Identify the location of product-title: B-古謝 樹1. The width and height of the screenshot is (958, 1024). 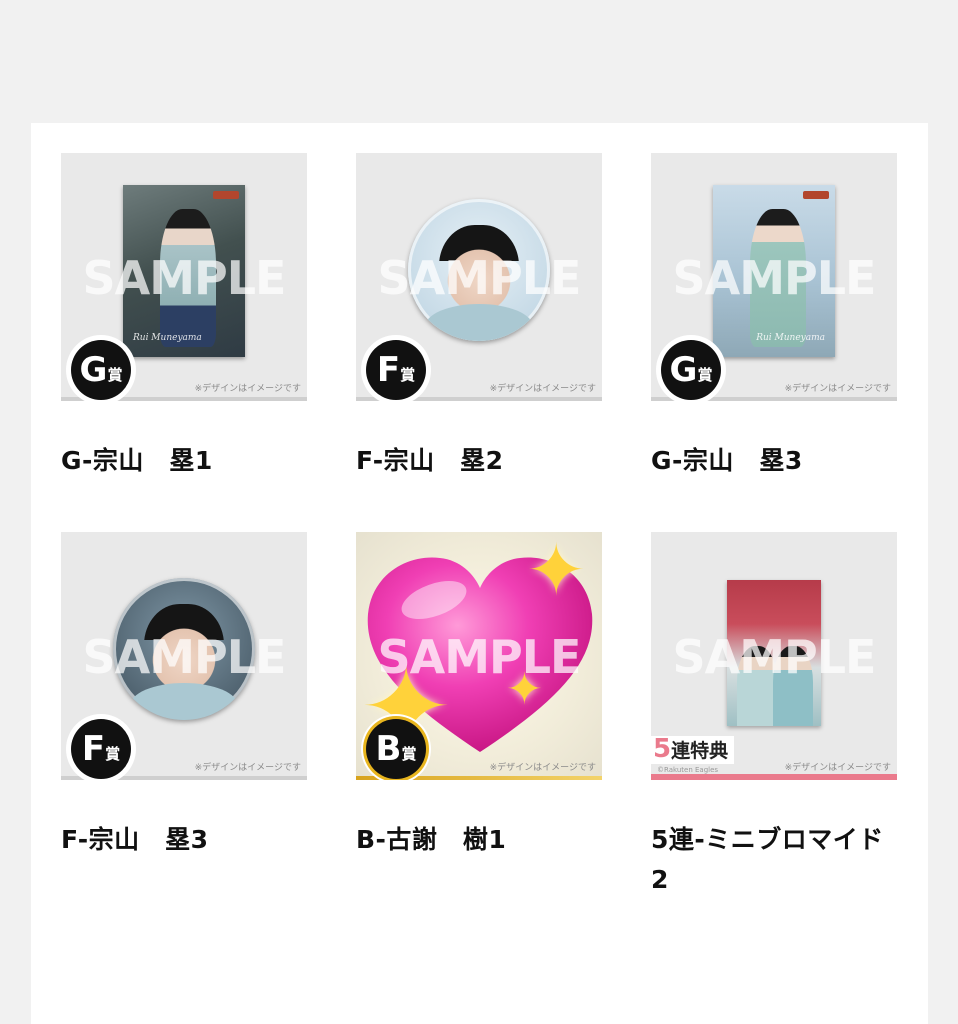
(479, 840).